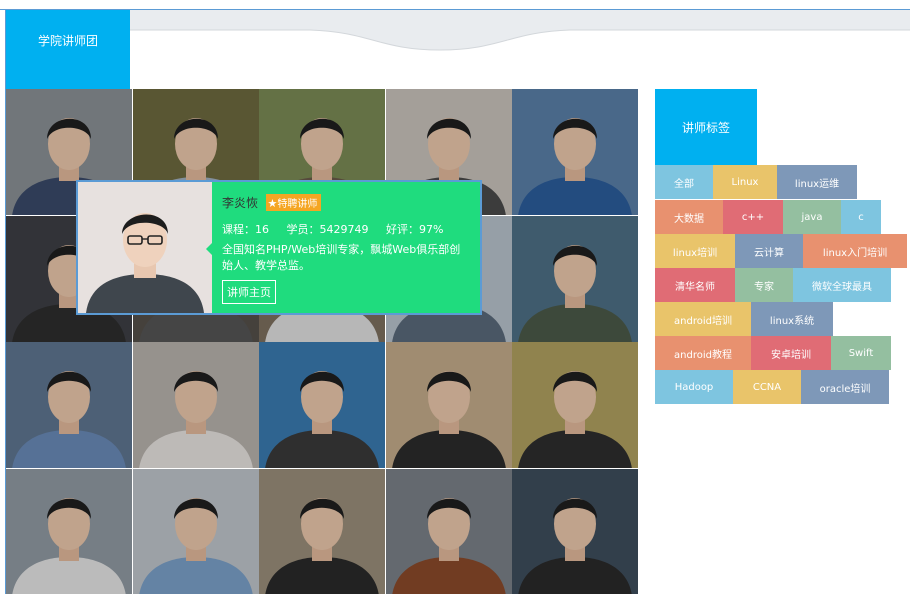  Describe the element at coordinates (689, 217) in the screenshot. I see `tag-item: 大数据` at that location.